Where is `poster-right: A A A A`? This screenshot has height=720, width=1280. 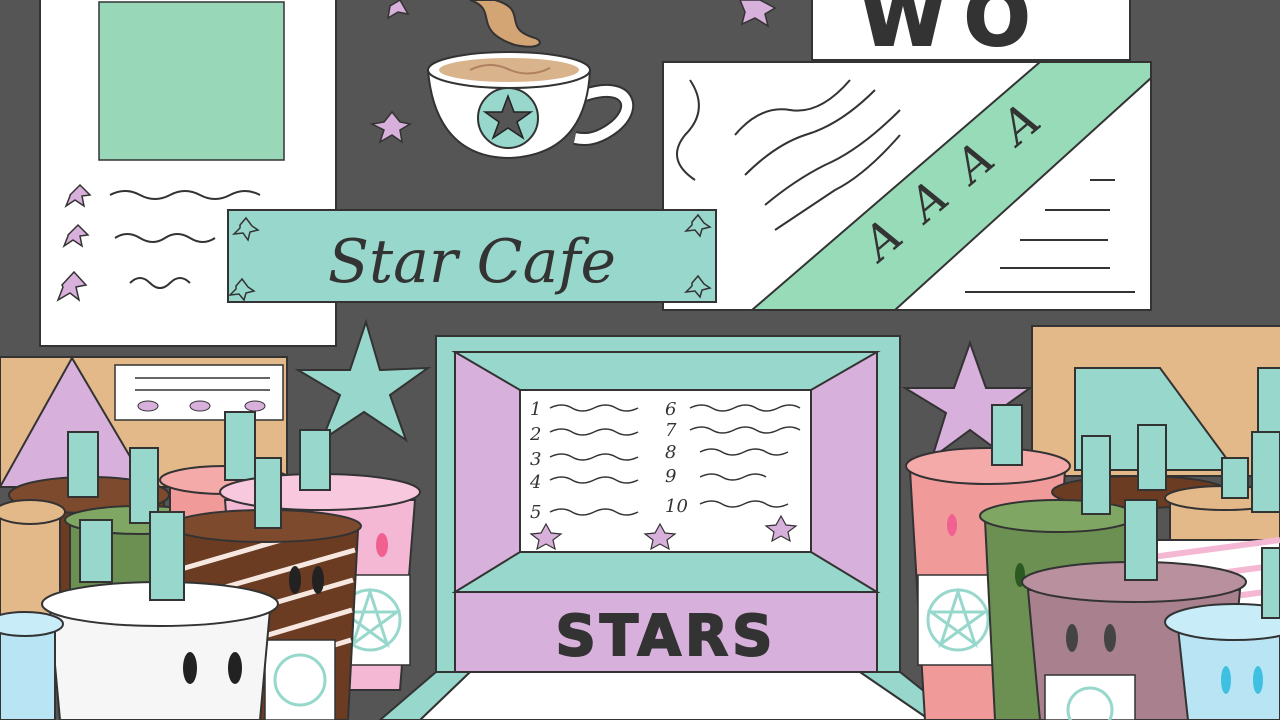
poster-right: A A A A is located at coordinates (907, 186).